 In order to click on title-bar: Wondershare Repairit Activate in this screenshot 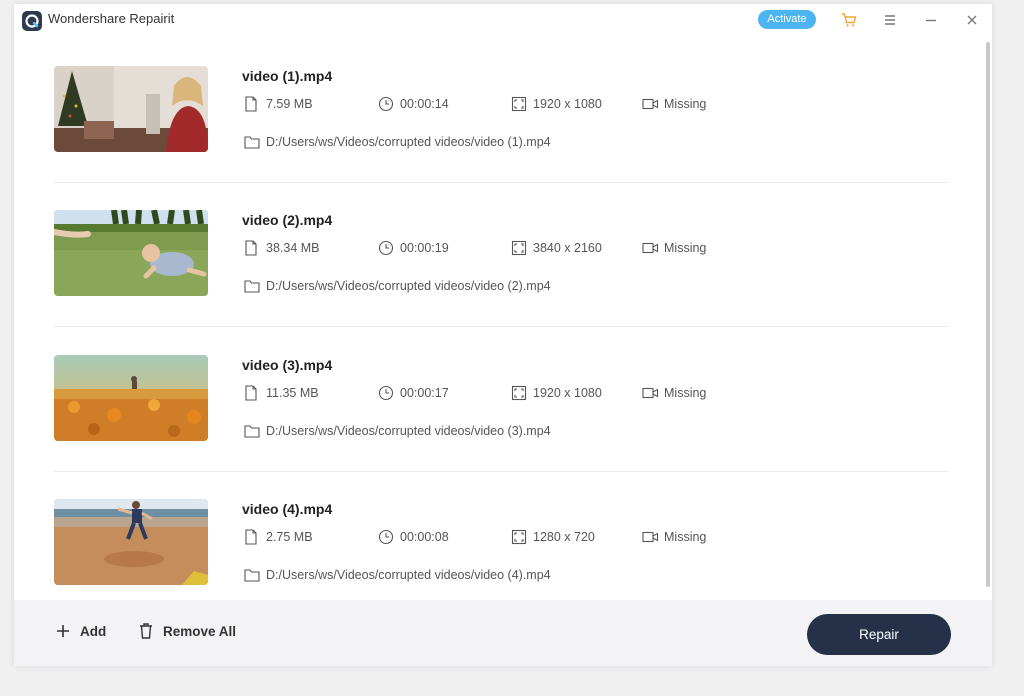, I will do `click(503, 21)`.